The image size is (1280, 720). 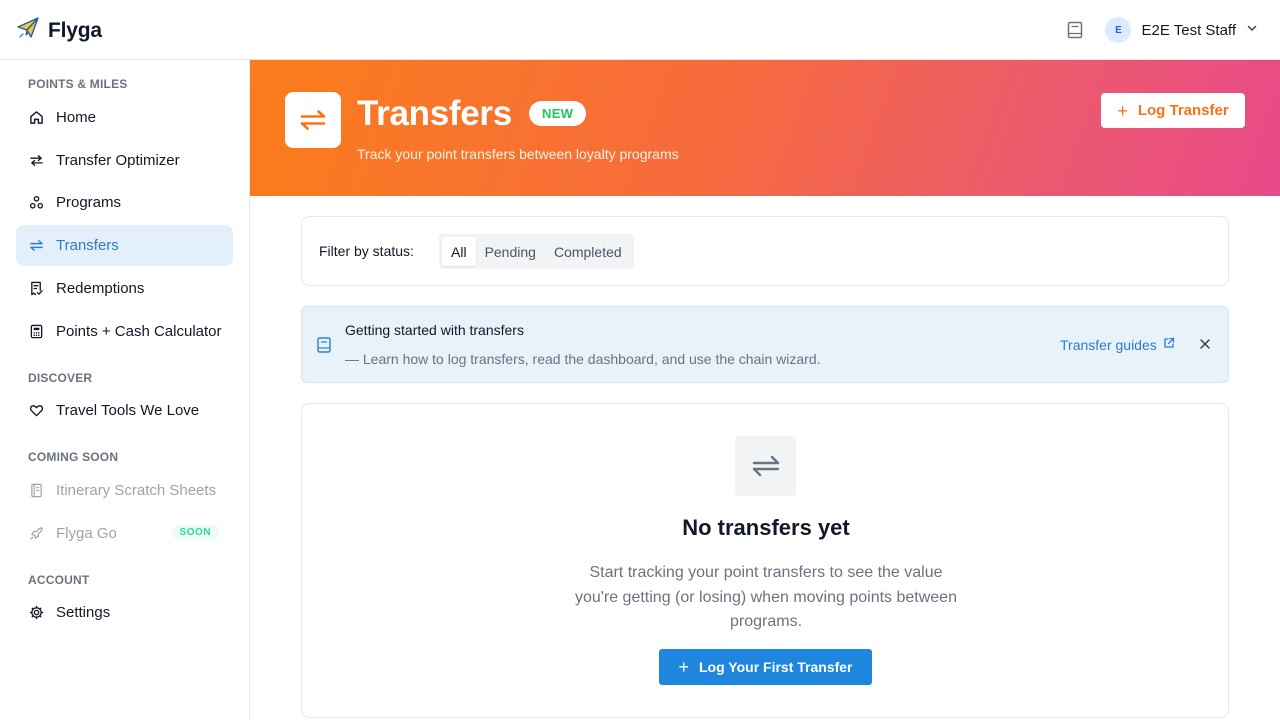 I want to click on paper-plane-logo-icon, so click(x=28, y=30).